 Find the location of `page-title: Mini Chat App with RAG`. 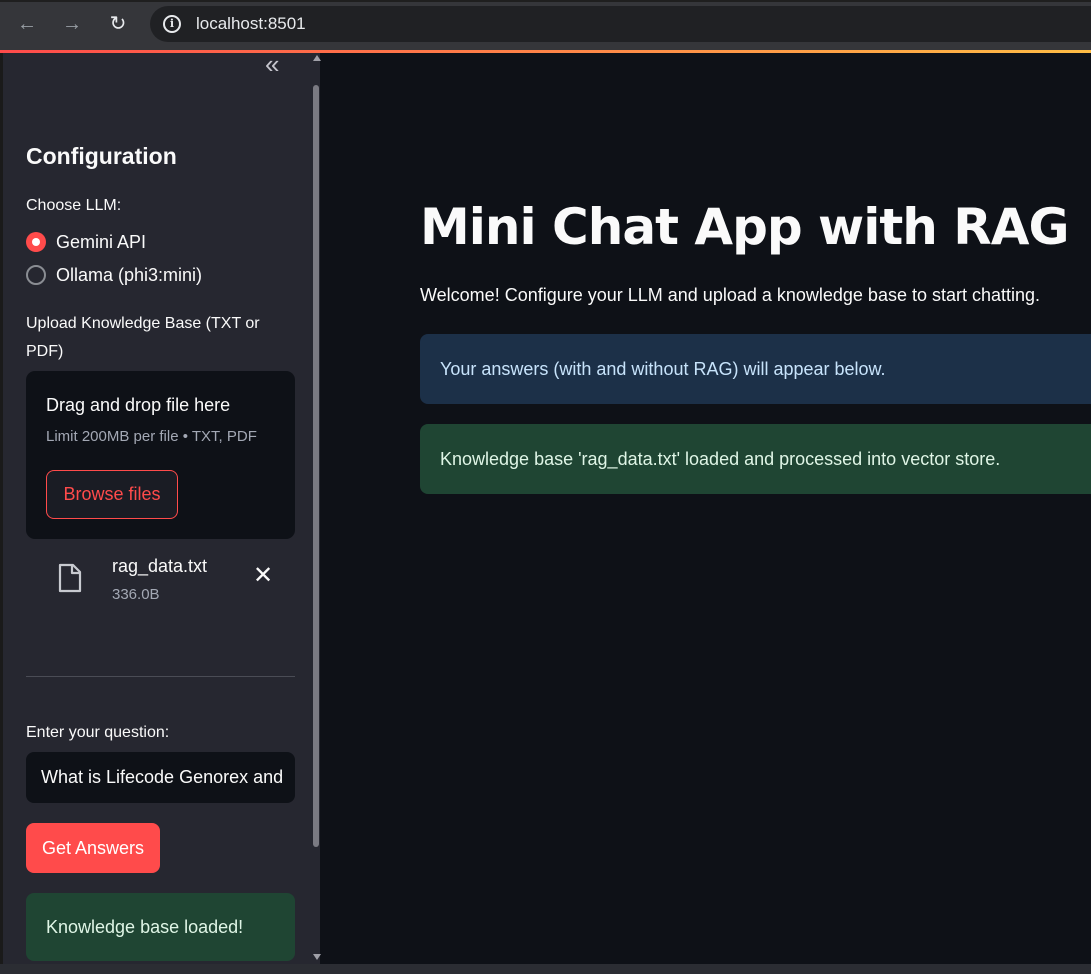

page-title: Mini Chat App with RAG is located at coordinates (745, 227).